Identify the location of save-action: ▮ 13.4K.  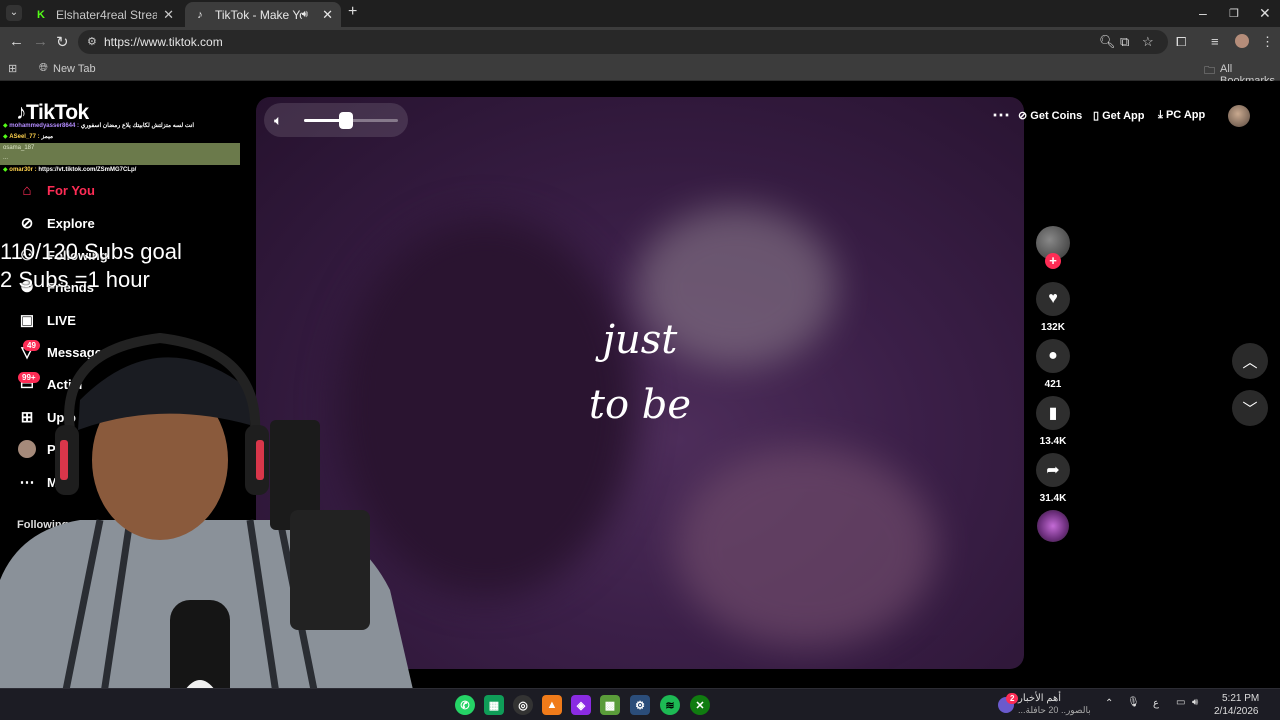
(1053, 421).